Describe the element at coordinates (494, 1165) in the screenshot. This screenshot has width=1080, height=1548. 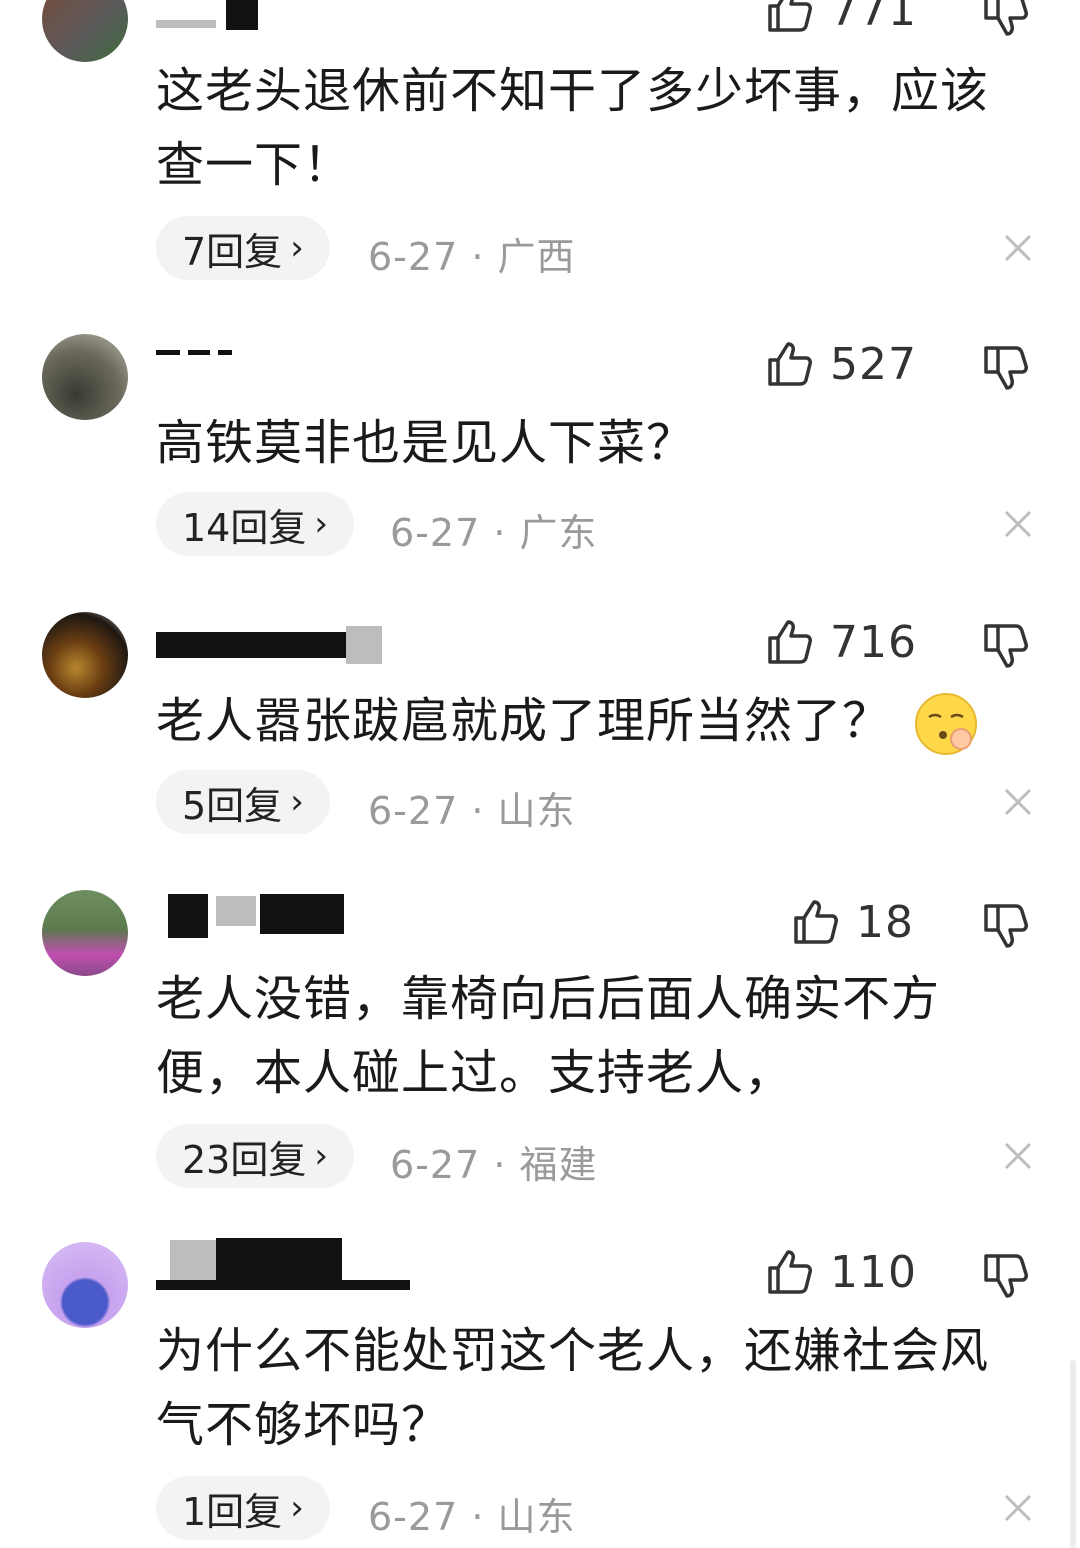
I see `comment-meta: 6-27 · 福建` at that location.